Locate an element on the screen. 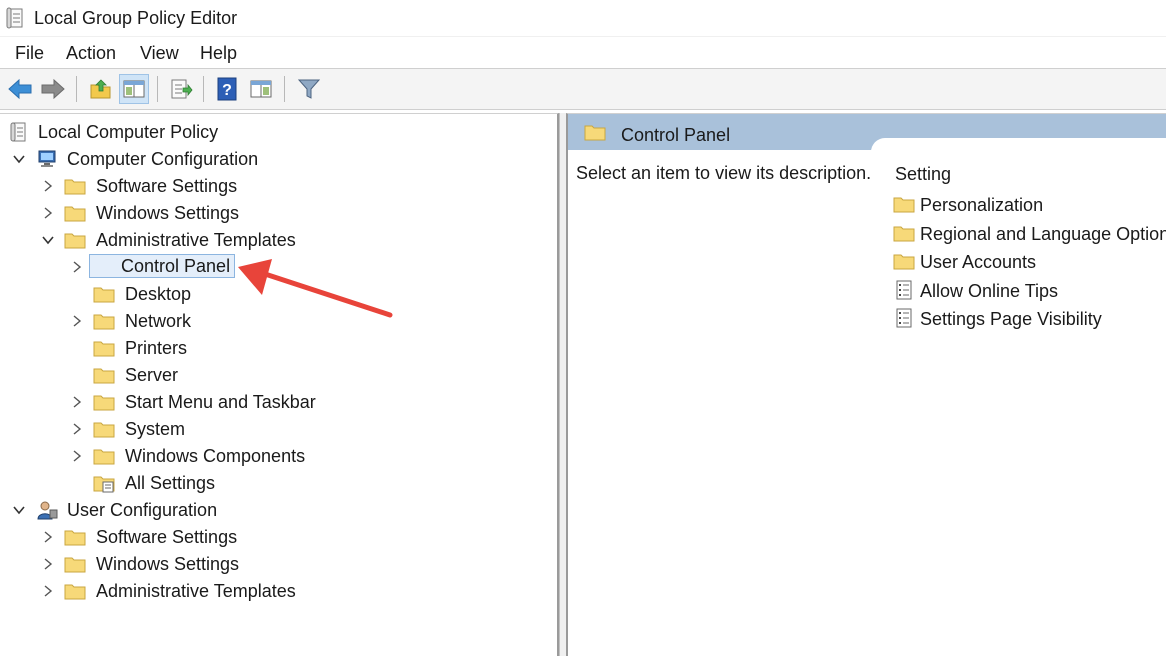 Image resolution: width=1166 pixels, height=656 pixels. all-settings-folder-icon is located at coordinates (104, 484).